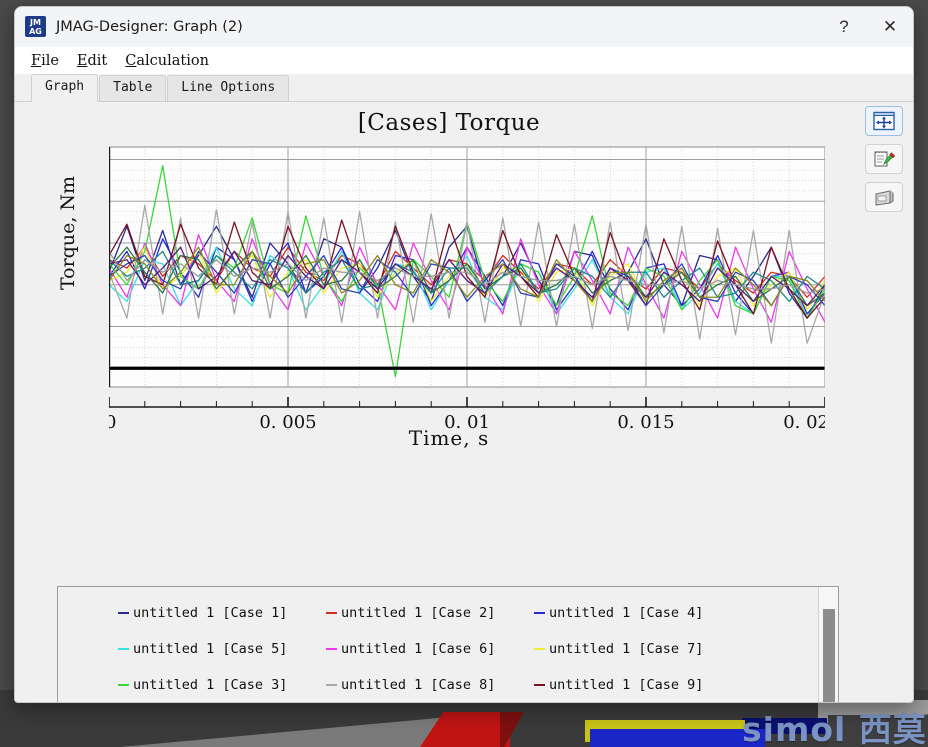 This screenshot has width=928, height=747. What do you see at coordinates (677, 738) in the screenshot?
I see `model-blue-part` at bounding box center [677, 738].